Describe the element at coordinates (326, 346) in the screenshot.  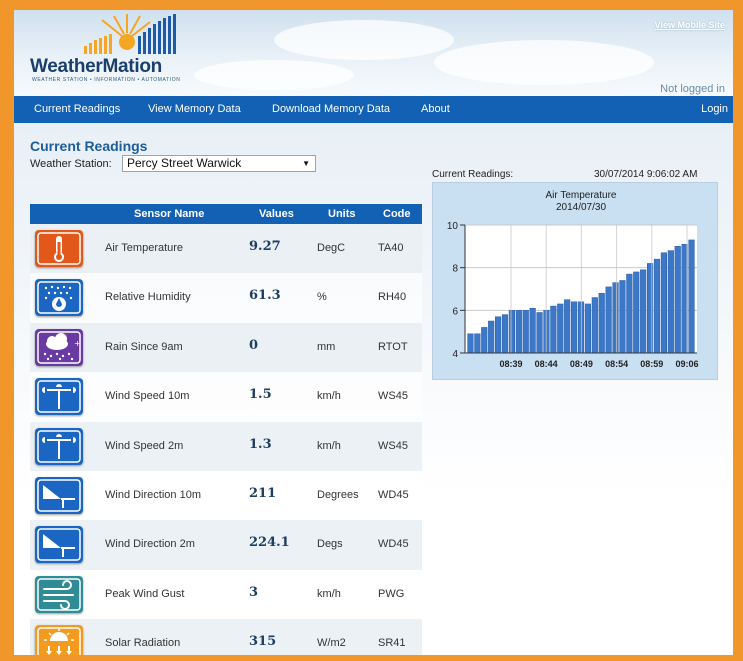
I see `sensor-units: mm` at that location.